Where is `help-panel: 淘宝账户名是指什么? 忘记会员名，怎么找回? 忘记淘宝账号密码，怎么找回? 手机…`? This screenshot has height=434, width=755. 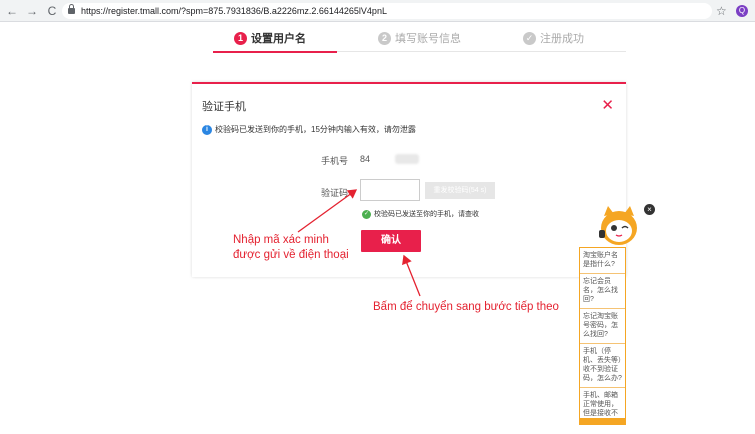
help-panel: 淘宝账户名是指什么? 忘记会员名，怎么找回? 忘记淘宝账号密码，怎么找回? 手机… is located at coordinates (602, 336).